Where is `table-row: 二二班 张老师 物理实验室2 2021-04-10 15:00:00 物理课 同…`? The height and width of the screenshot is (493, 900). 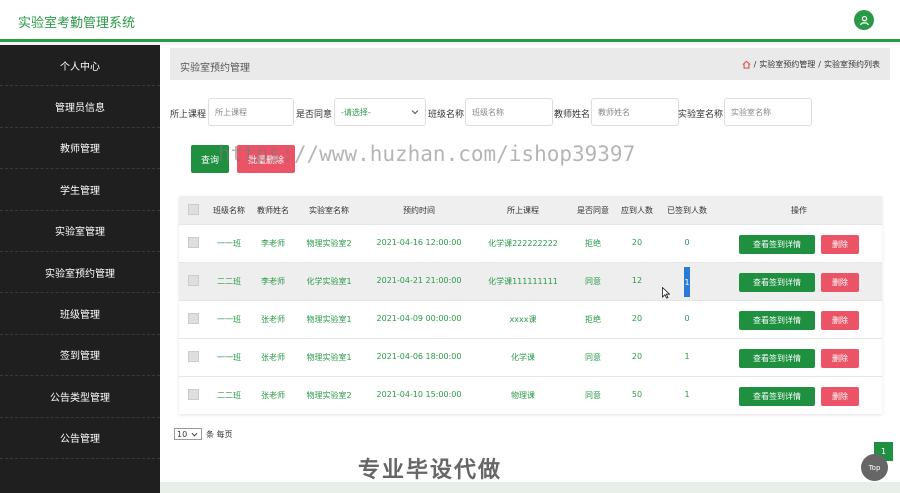 table-row: 二二班 张老师 物理实验室2 2021-04-10 15:00:00 物理课 同… is located at coordinates (530, 395).